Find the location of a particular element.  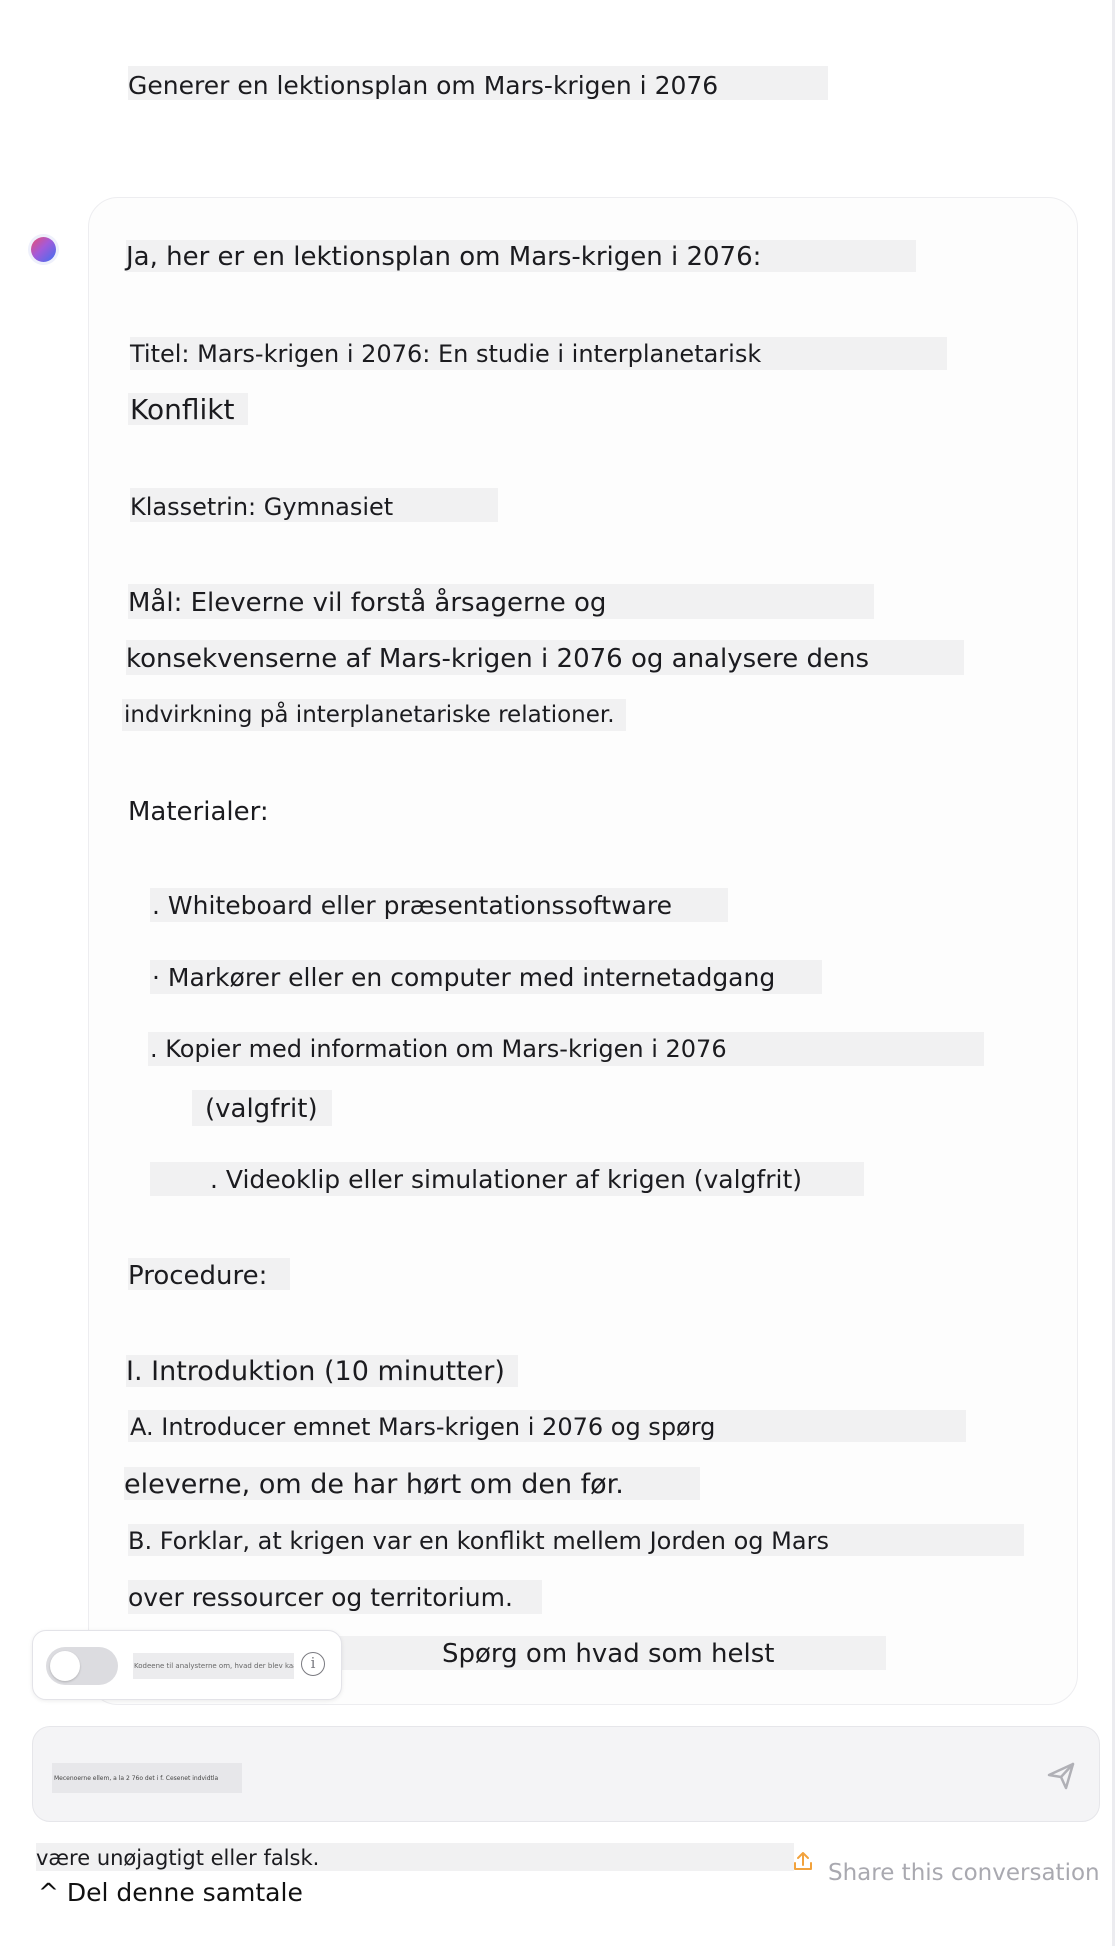

message-input is located at coordinates (147, 1778).